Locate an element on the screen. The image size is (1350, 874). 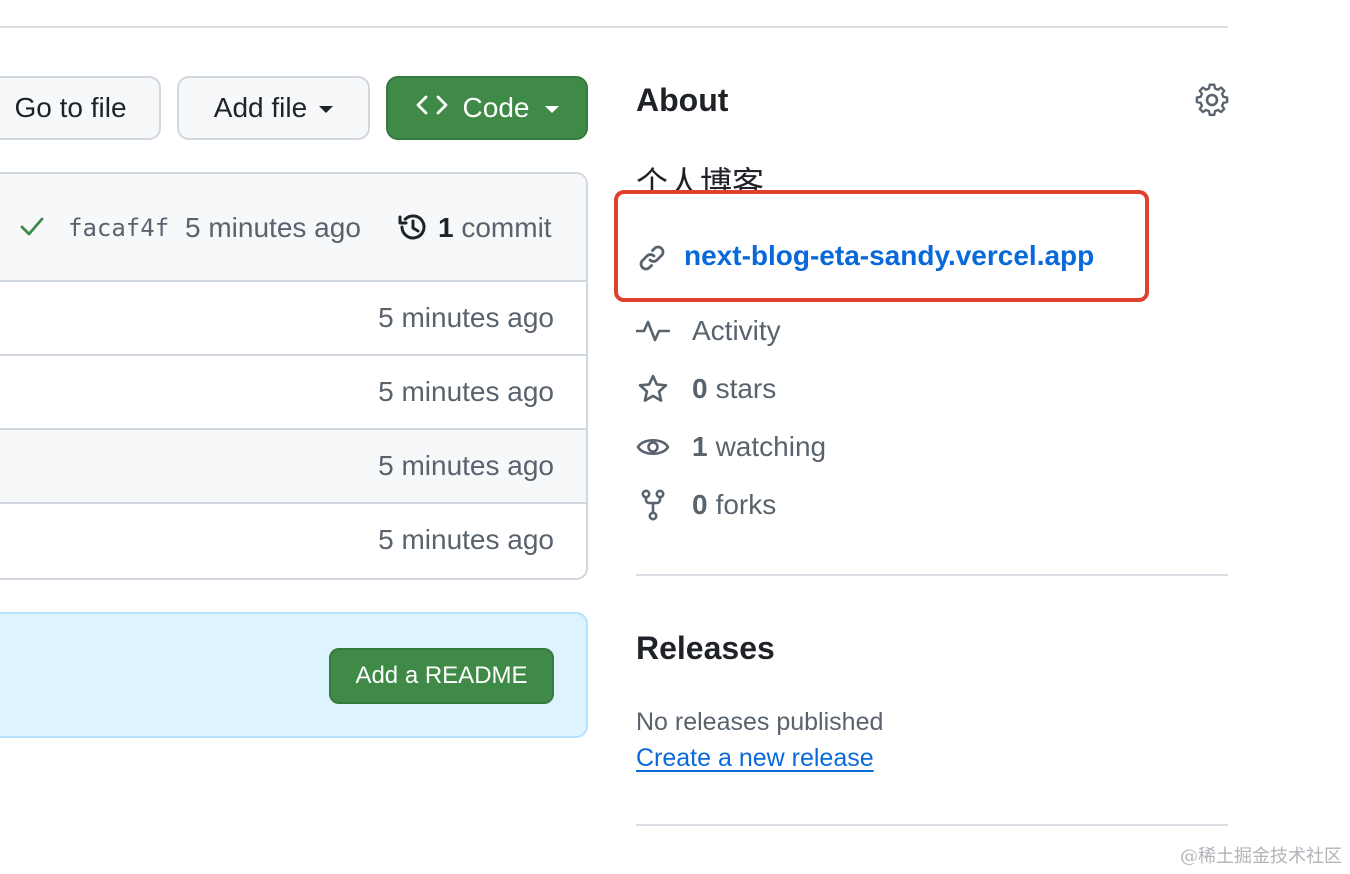
gear-icon is located at coordinates (1212, 102).